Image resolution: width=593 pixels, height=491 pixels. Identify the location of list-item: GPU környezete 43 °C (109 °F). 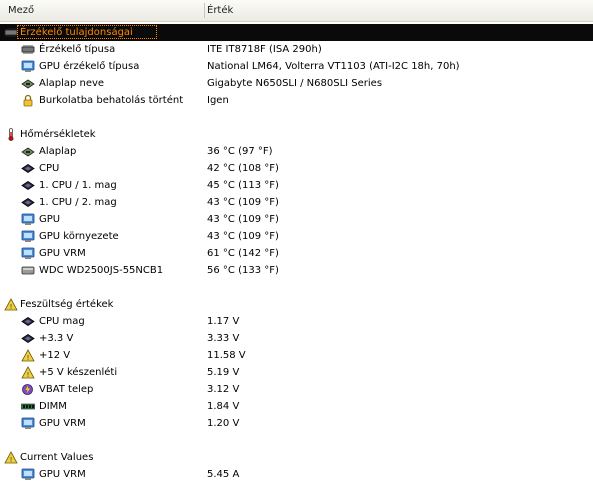
(296, 236).